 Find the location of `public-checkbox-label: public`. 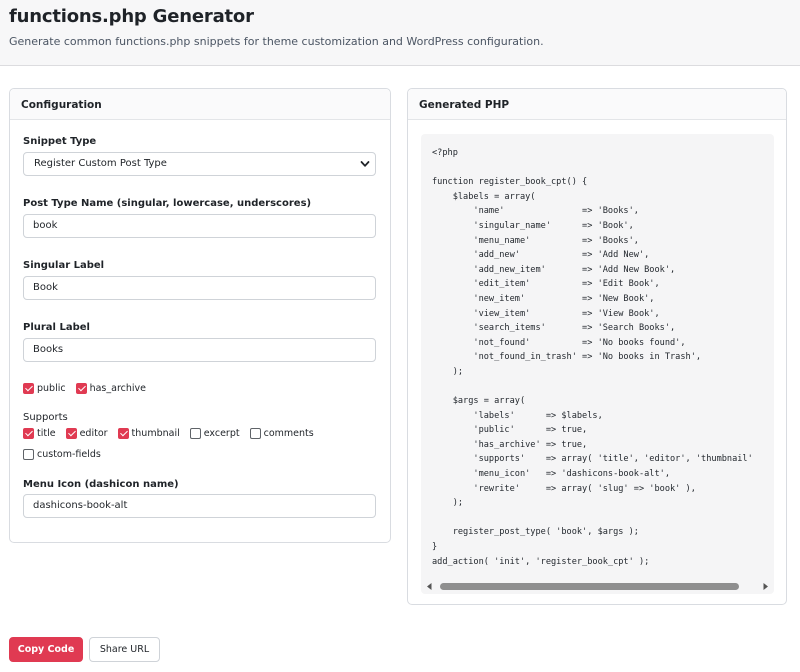

public-checkbox-label: public is located at coordinates (51, 388).